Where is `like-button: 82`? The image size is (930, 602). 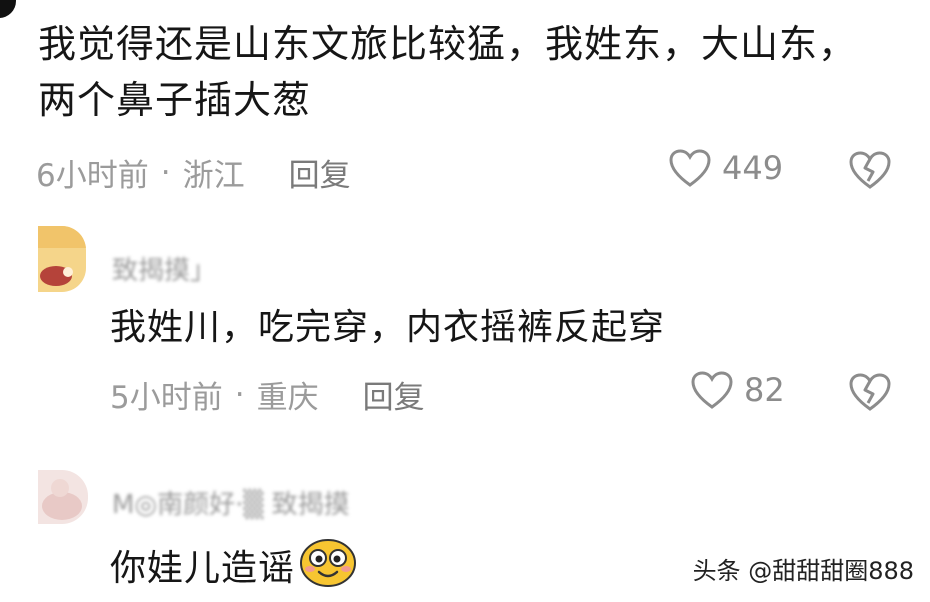 like-button: 82 is located at coordinates (737, 390).